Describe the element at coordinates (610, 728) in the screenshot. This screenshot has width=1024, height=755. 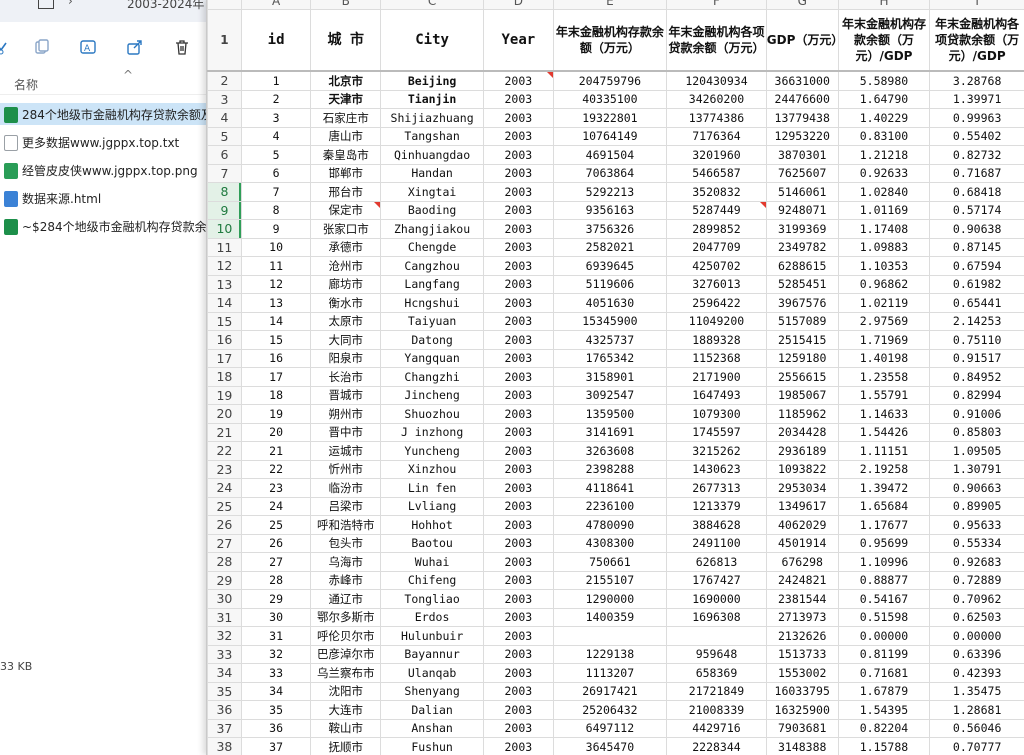
I see `table-cell: 6497112` at that location.